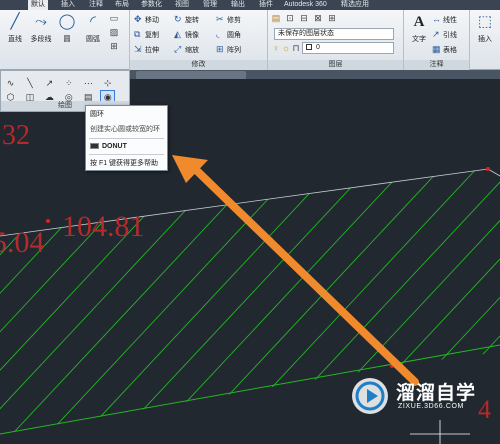 This screenshot has width=500, height=444. I want to click on copy-button: ⧉ 复制, so click(146, 34).